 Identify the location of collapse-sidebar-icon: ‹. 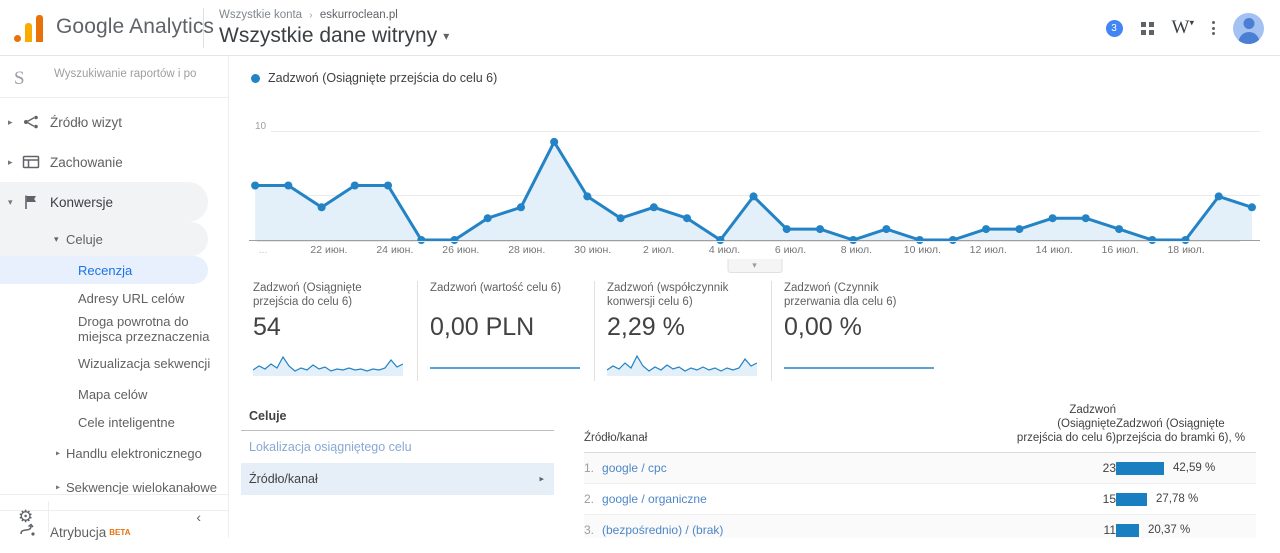
(198, 517).